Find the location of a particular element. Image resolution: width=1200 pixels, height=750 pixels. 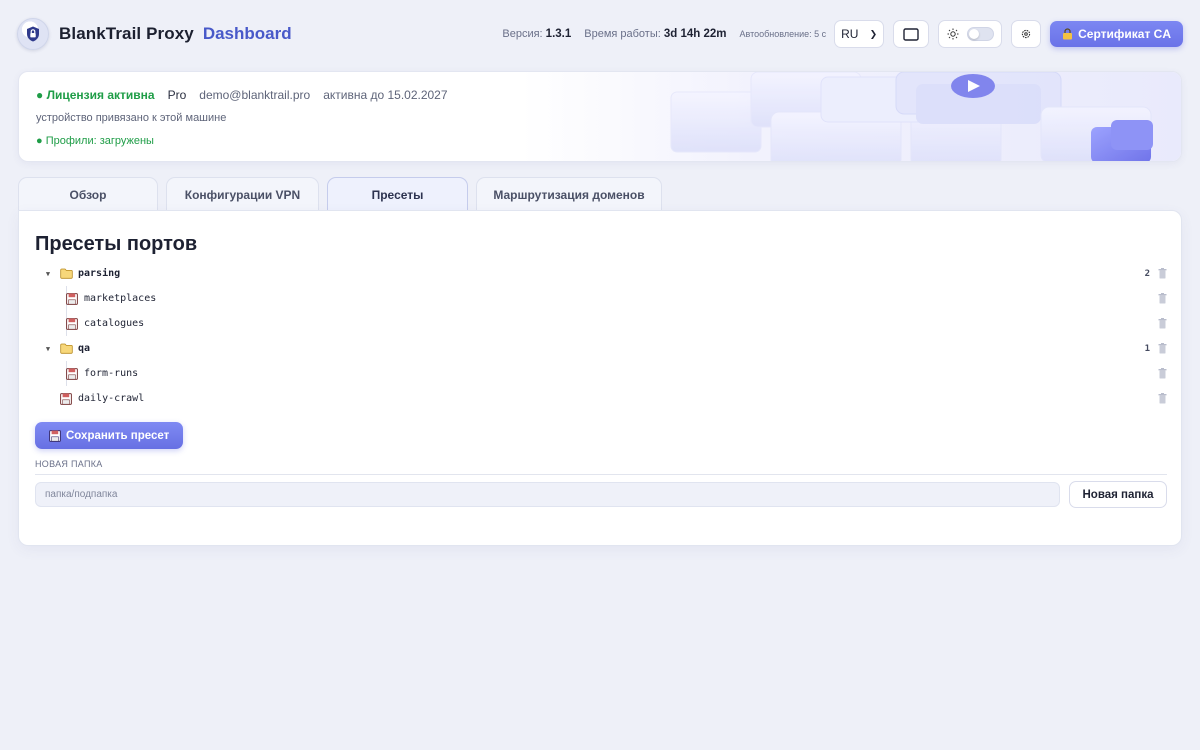

theme-toggle is located at coordinates (970, 34).